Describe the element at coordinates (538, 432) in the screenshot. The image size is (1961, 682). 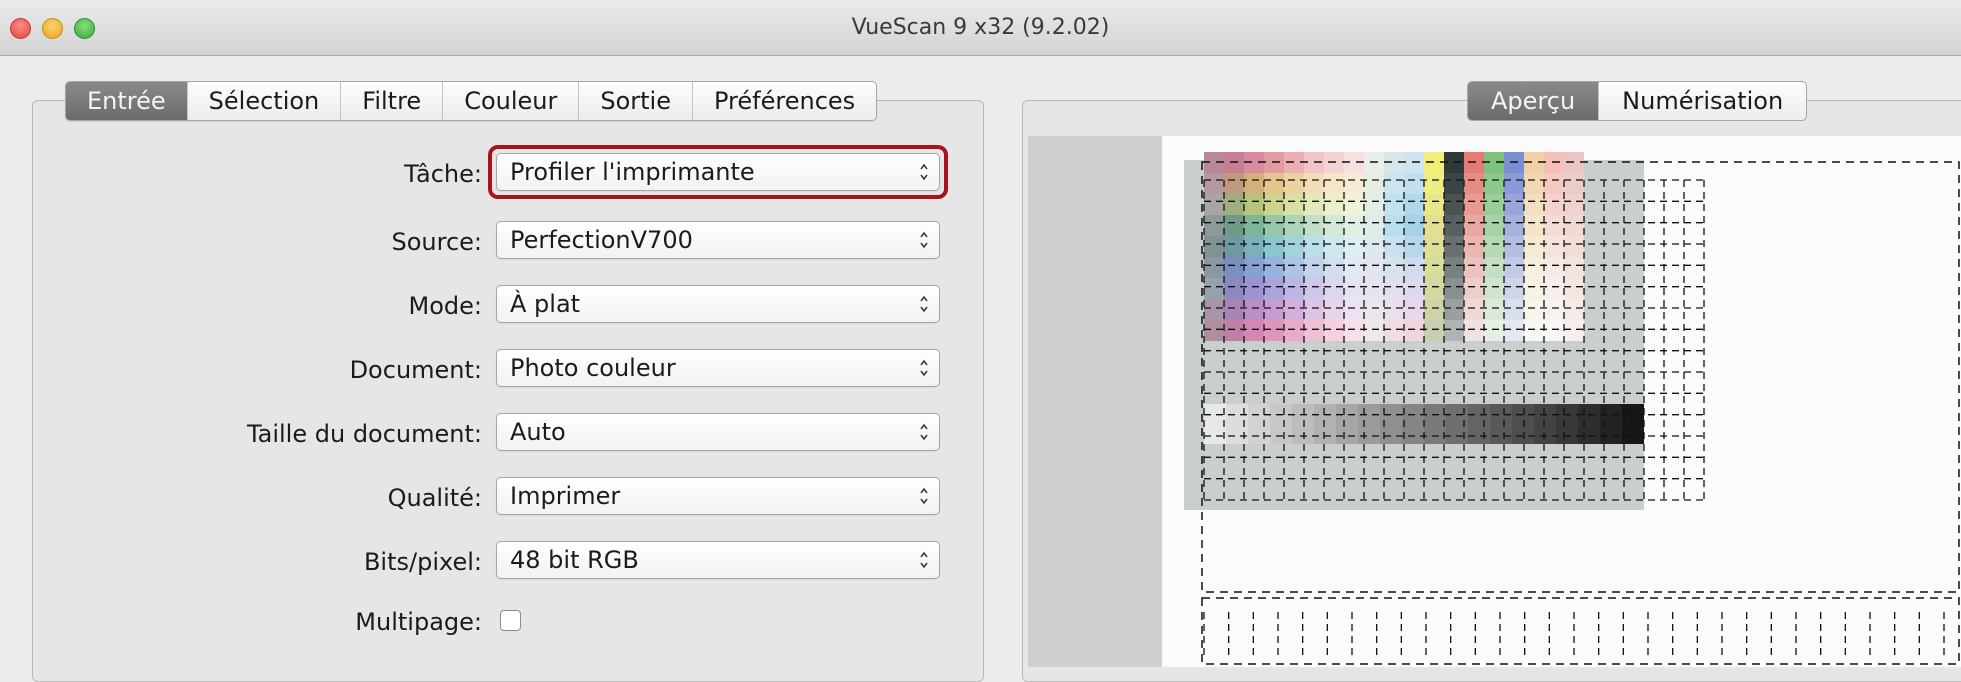
I see `taille-value: Auto` at that location.